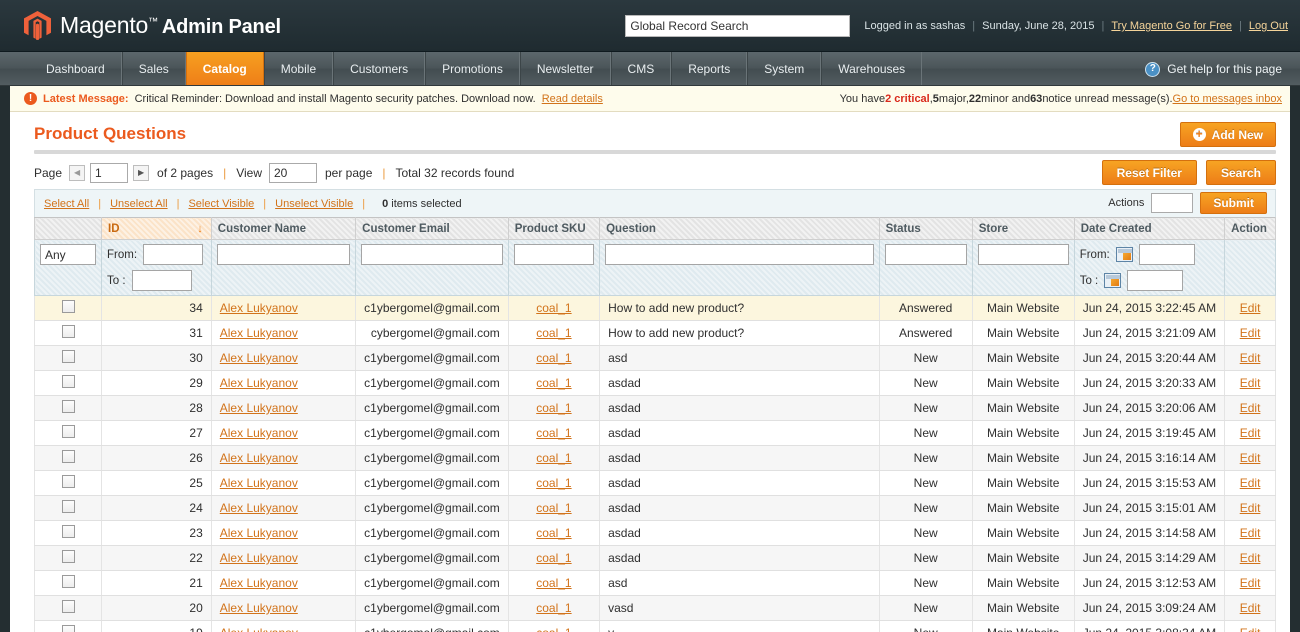 The width and height of the screenshot is (1300, 632). I want to click on nav-item-newsletter: Newsletter, so click(565, 68).